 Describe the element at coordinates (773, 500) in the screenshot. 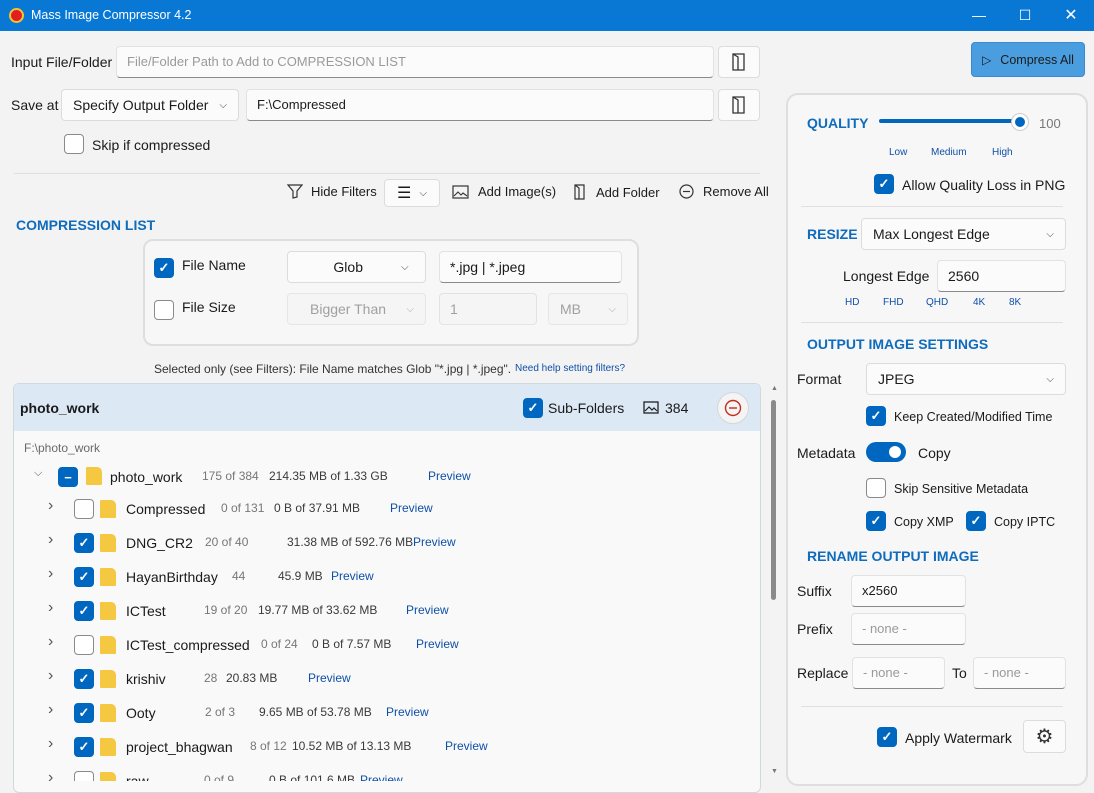

I see `scrollbar-thumb` at that location.